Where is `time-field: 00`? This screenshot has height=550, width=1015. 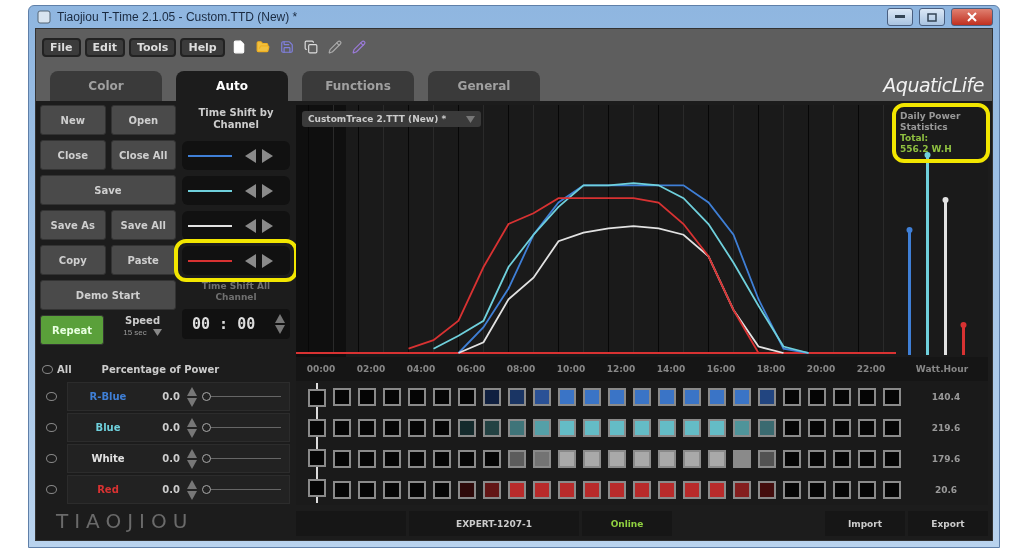
time-field: 00 is located at coordinates (236, 324).